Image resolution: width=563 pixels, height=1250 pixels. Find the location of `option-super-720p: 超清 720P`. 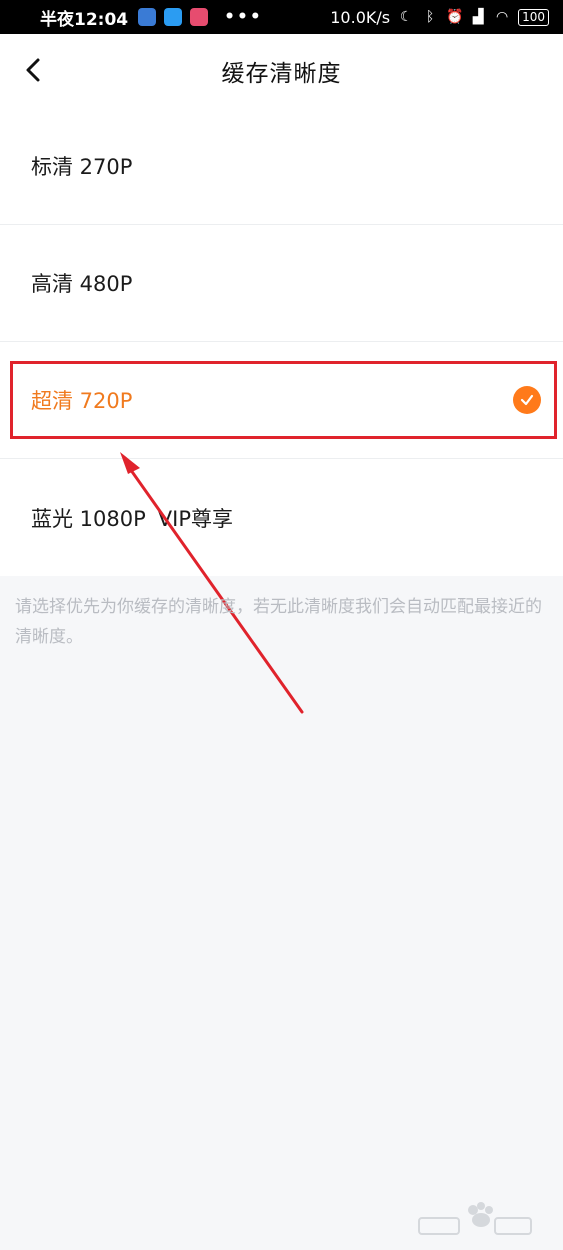

option-super-720p: 超清 720P is located at coordinates (281, 400).